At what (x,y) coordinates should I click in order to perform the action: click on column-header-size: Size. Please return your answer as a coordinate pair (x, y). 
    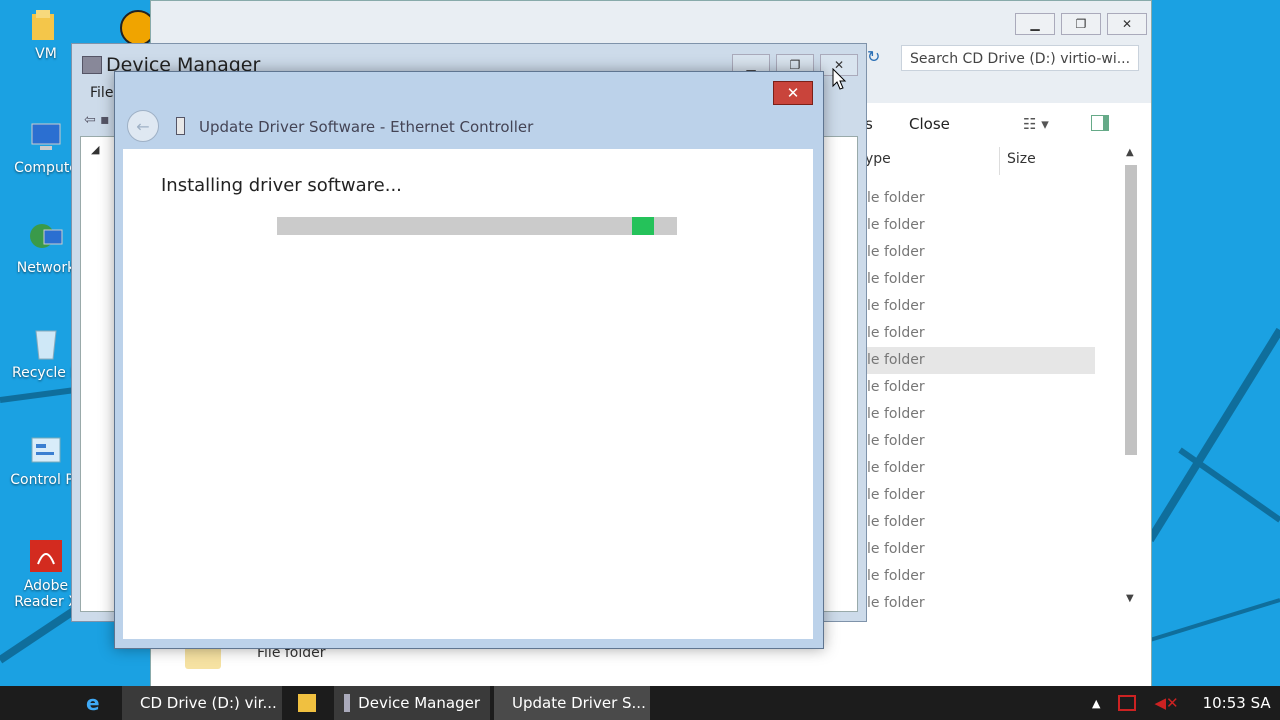
    Looking at the image, I should click on (1021, 159).